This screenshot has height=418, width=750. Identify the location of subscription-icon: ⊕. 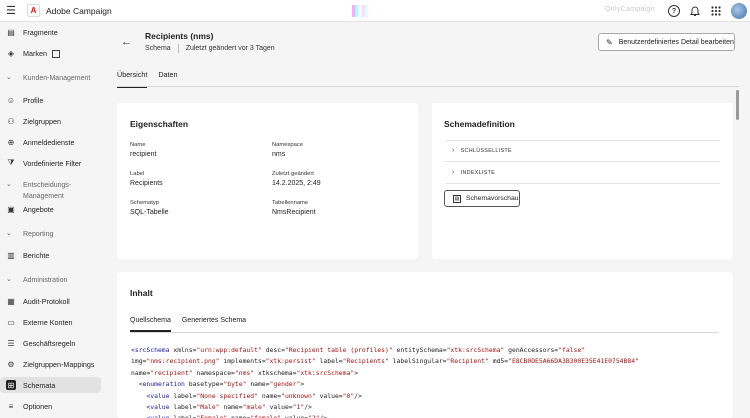
(11, 142).